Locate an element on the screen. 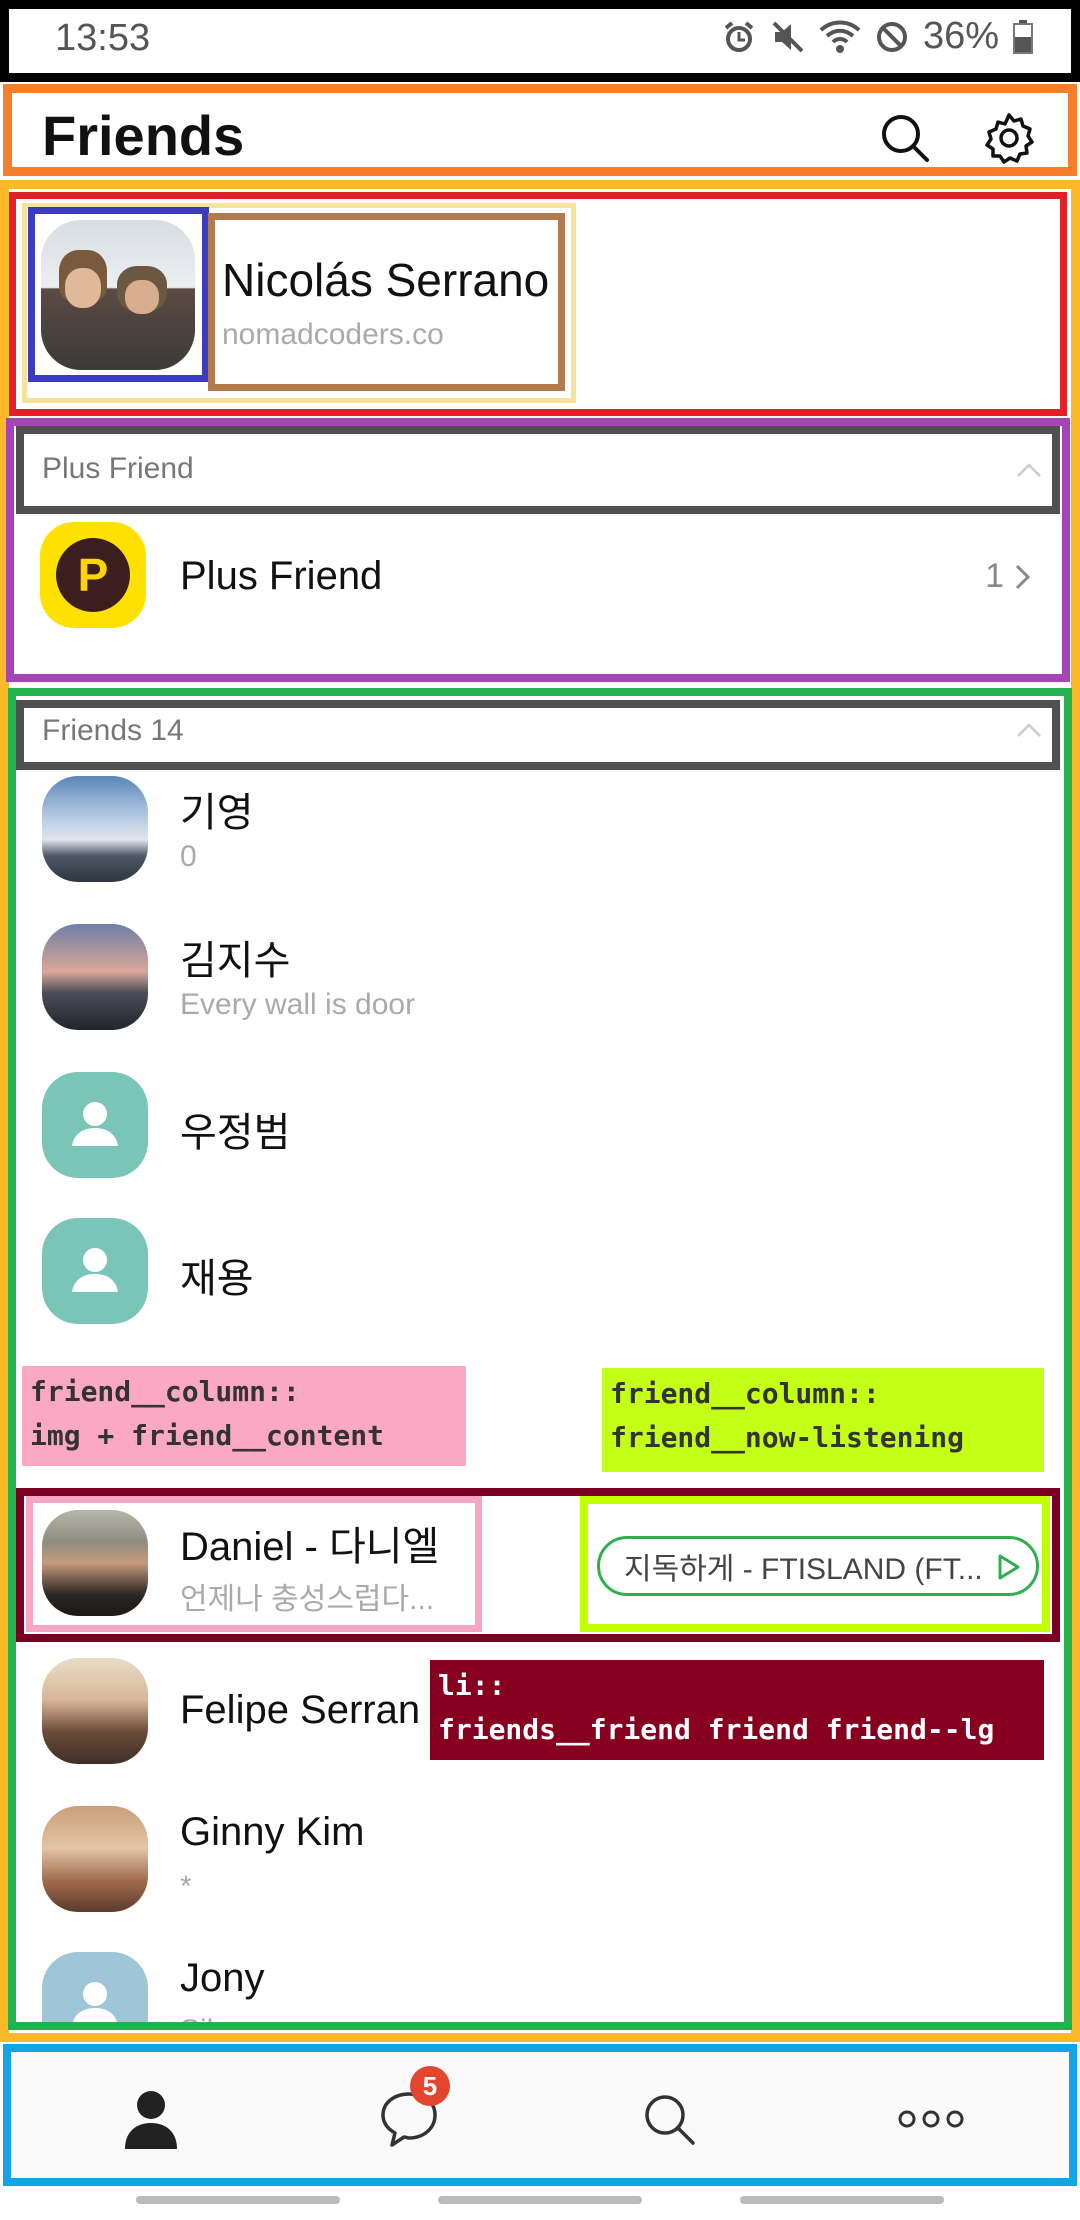  profile-avatar-frame is located at coordinates (118, 294).